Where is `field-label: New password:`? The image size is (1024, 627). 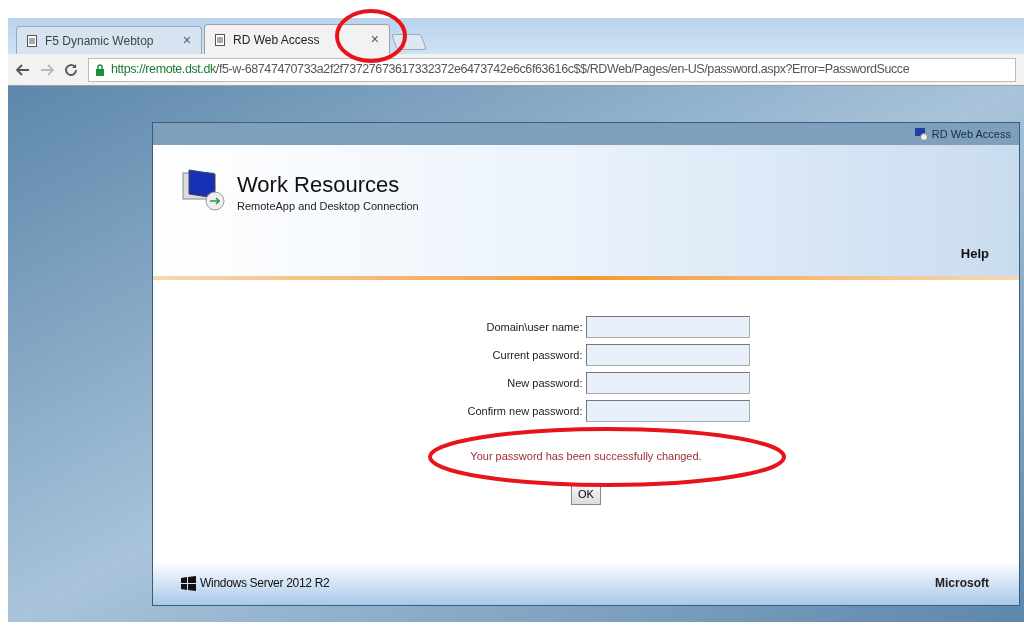 field-label: New password: is located at coordinates (545, 383).